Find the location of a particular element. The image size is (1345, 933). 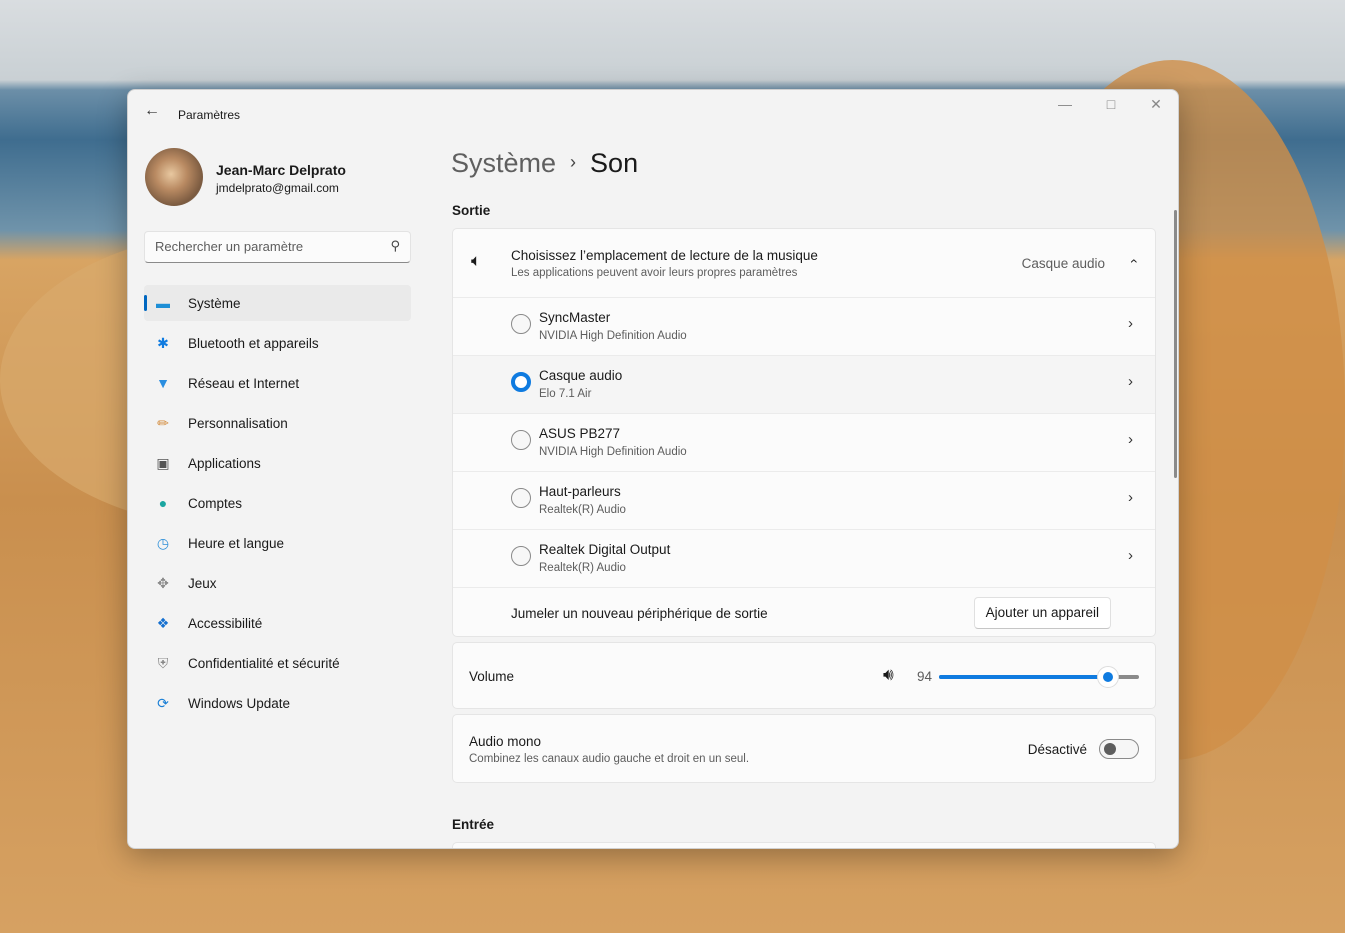

mono-audio-title: Audio mono is located at coordinates (505, 741).